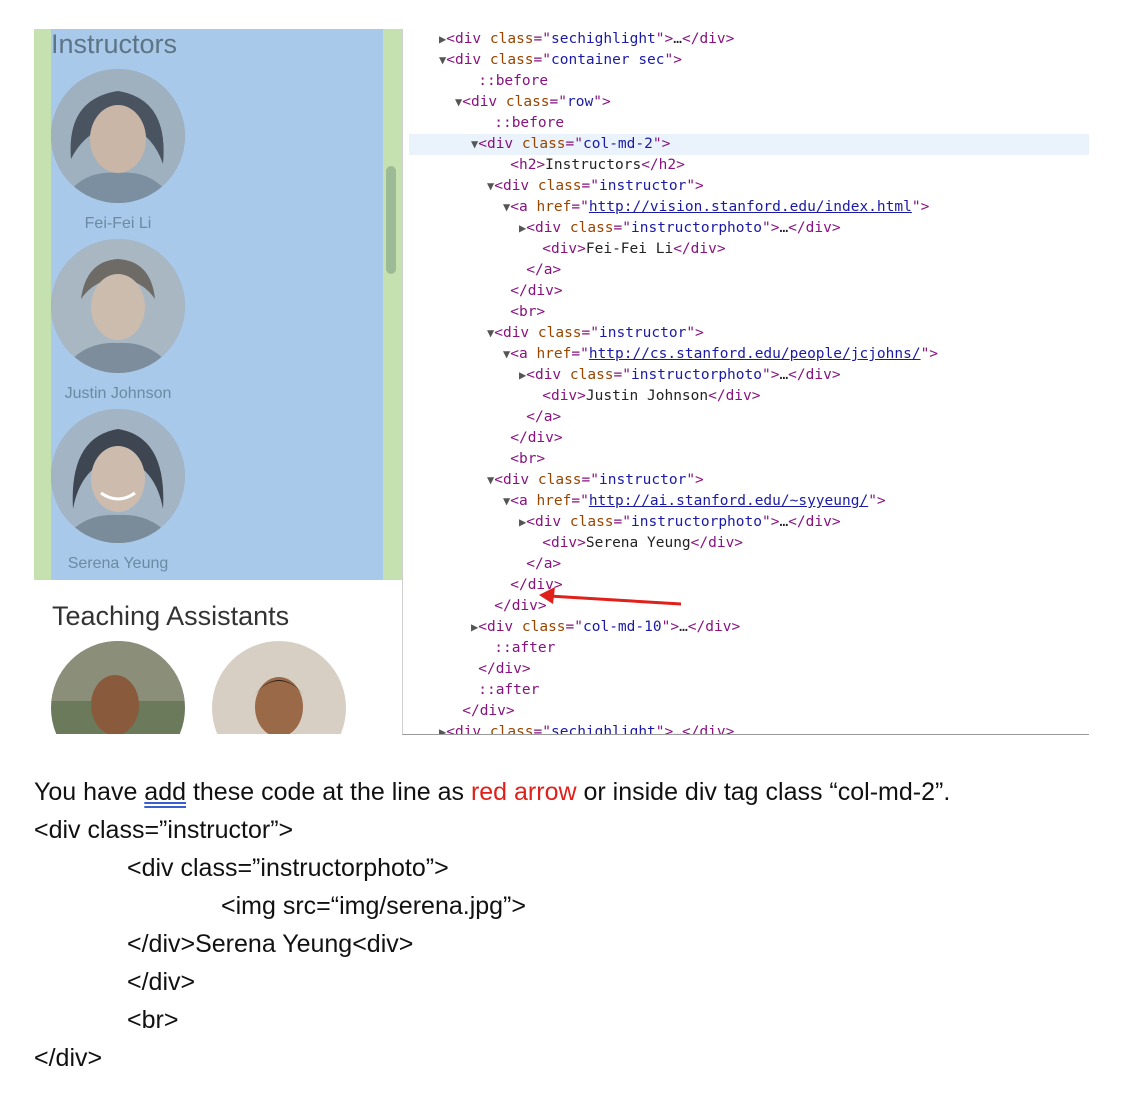  I want to click on instruction-word-add: add, so click(165, 792).